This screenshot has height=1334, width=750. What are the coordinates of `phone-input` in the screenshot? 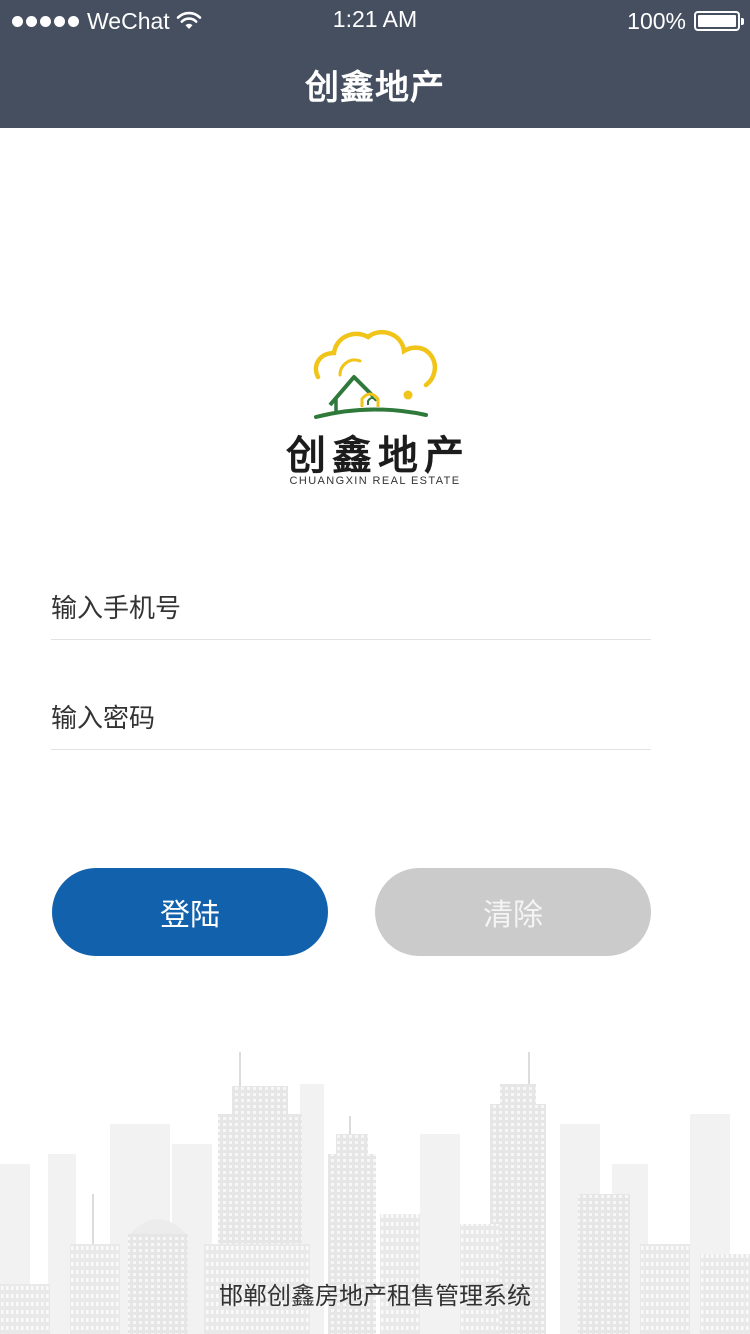 It's located at (351, 609).